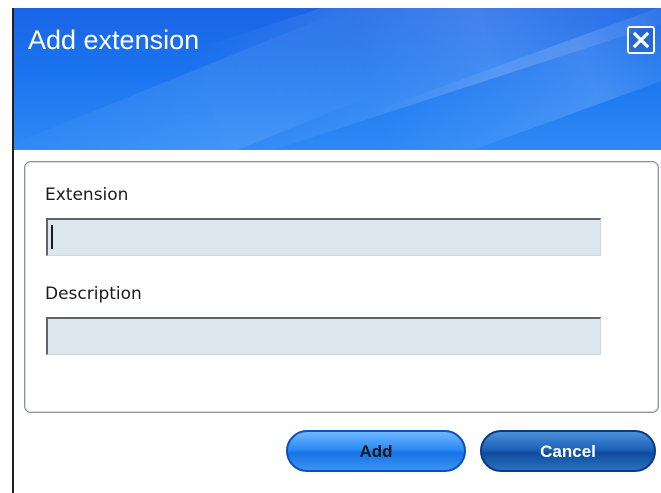 This screenshot has width=661, height=493. I want to click on cancel-button: Cancel, so click(568, 451).